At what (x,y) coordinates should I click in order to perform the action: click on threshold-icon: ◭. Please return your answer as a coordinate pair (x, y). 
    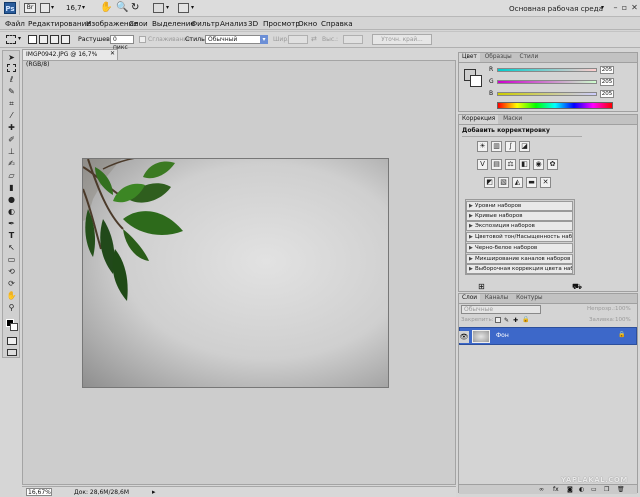
    Looking at the image, I should click on (517, 182).